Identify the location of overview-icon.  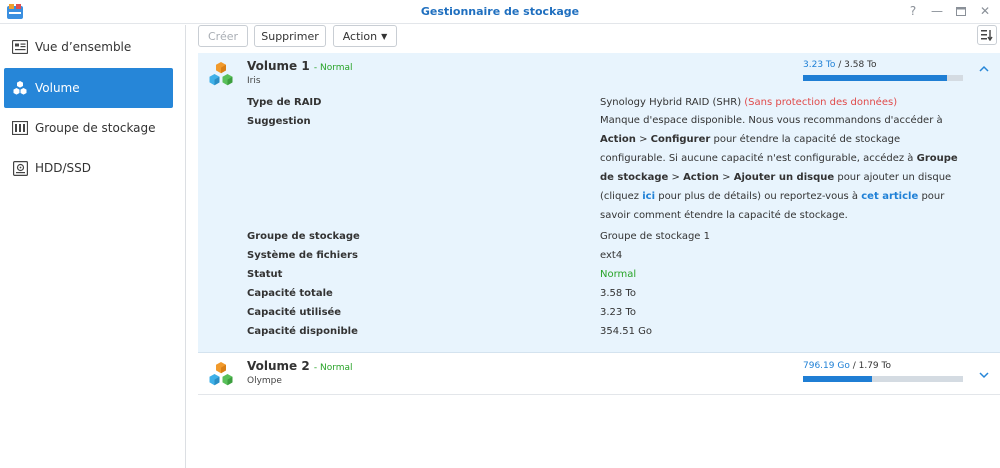
(20, 47).